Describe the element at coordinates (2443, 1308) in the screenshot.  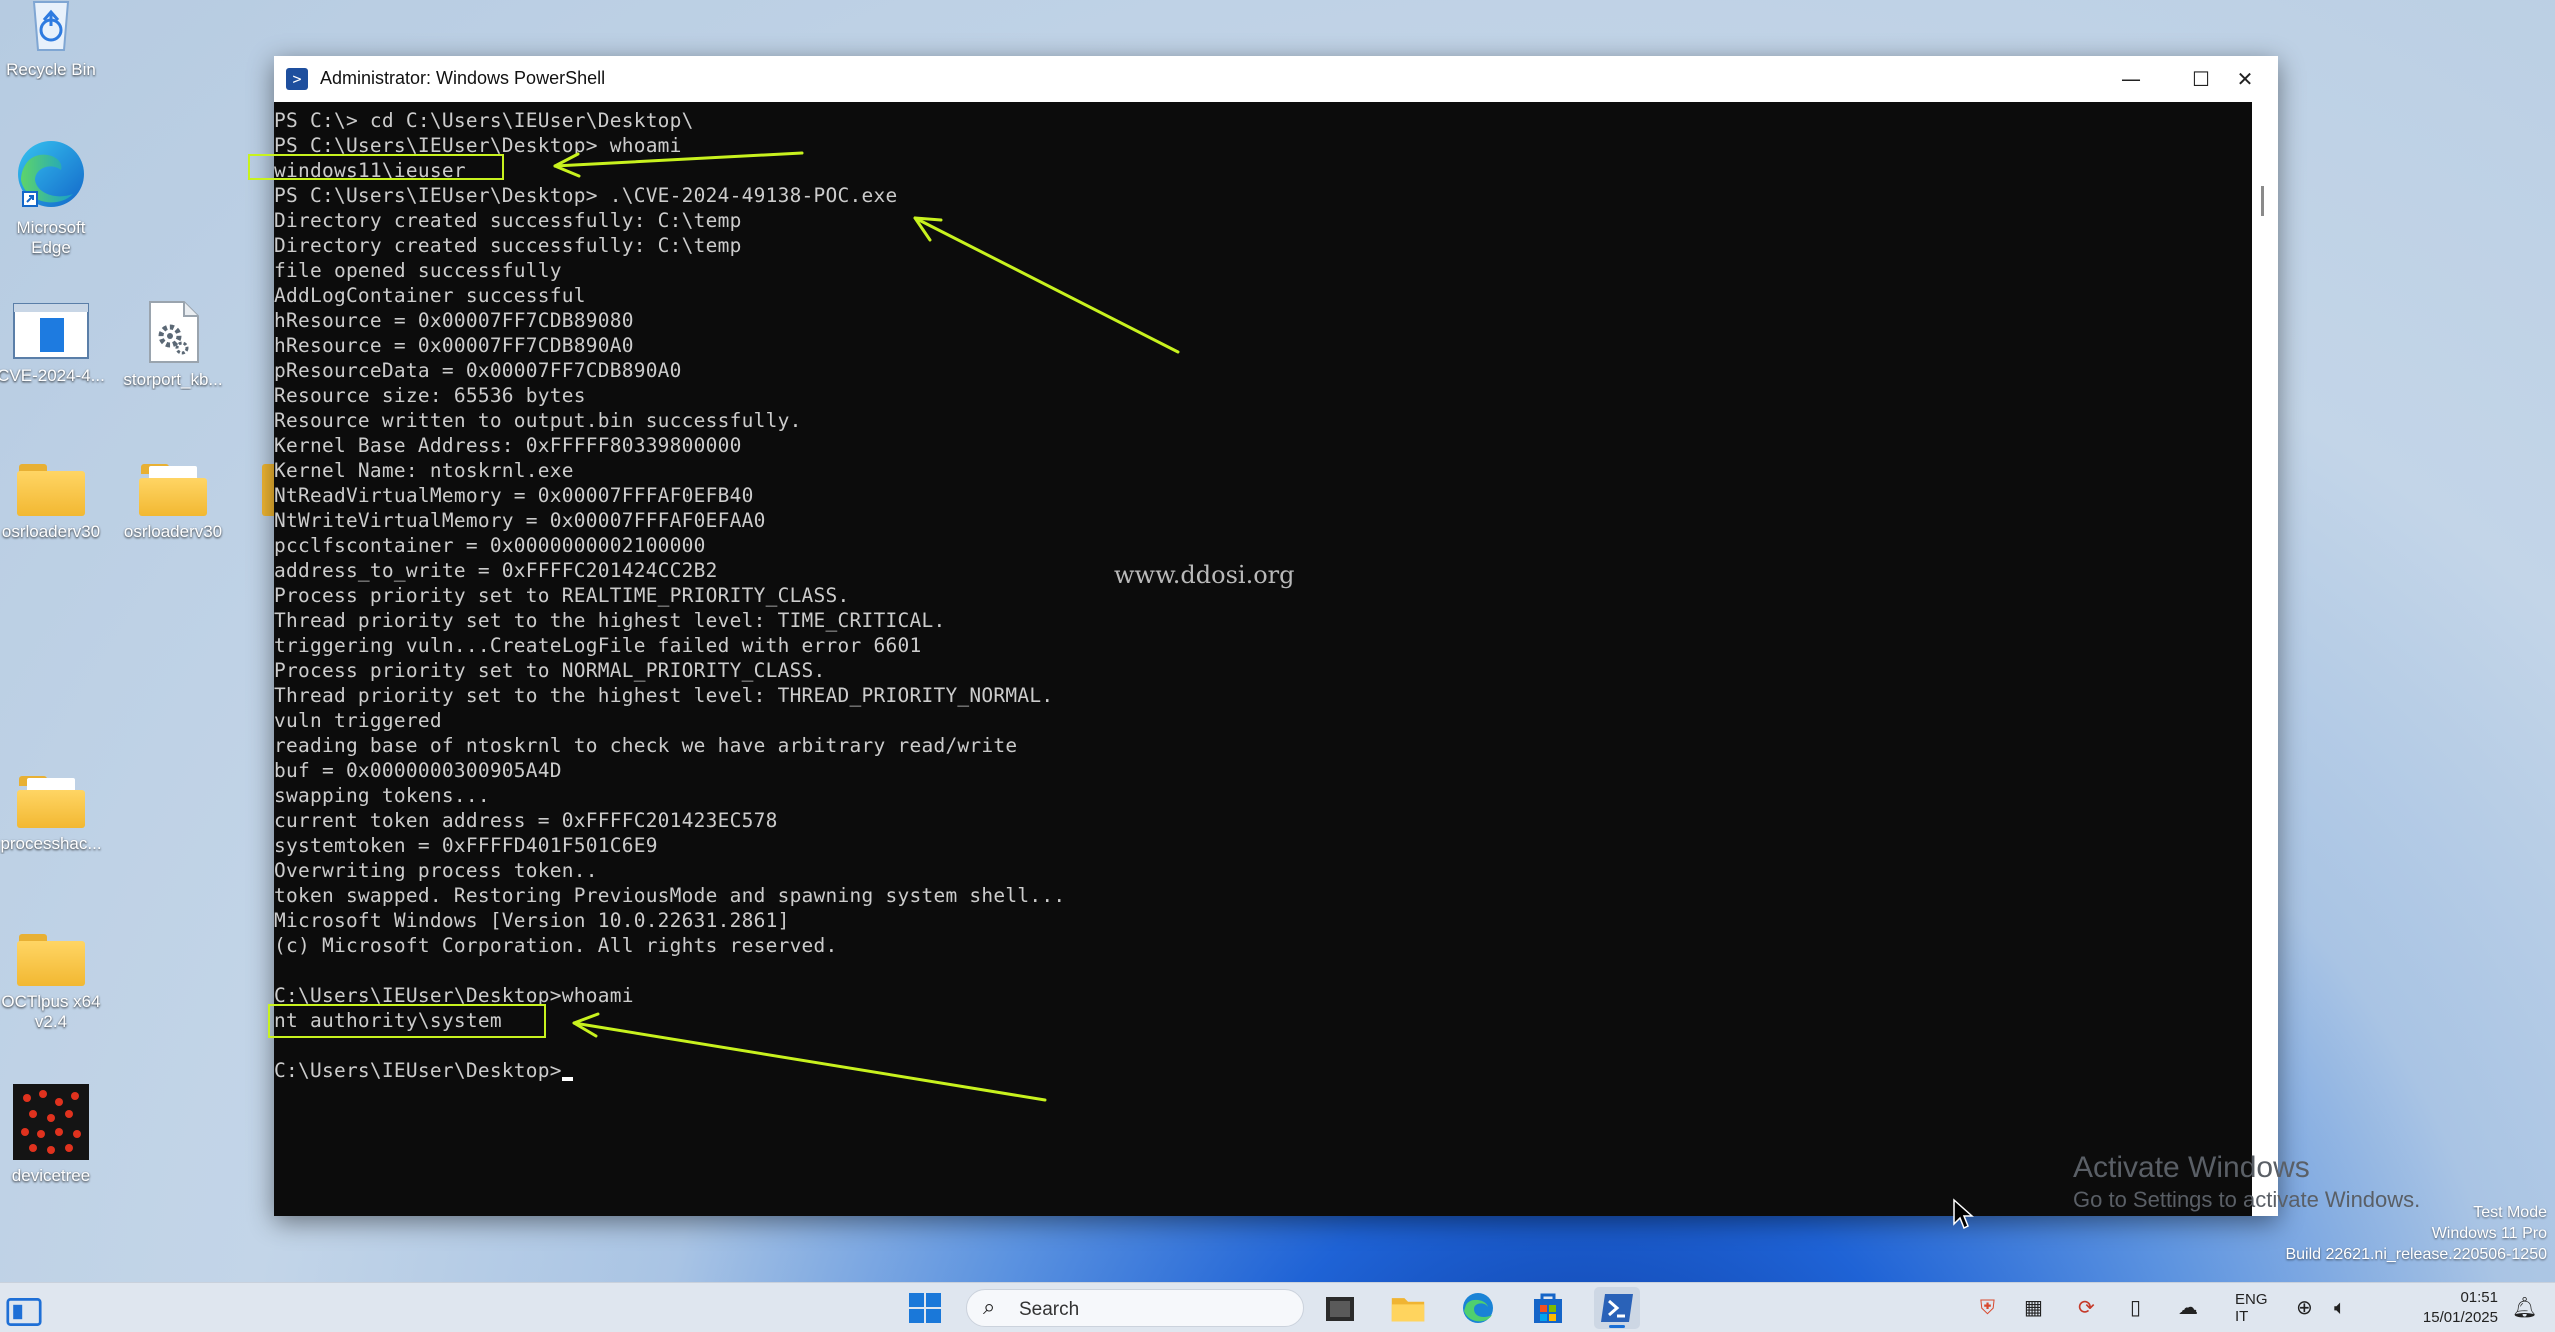
I see `taskbar-clock: 01:51 15/01/2025` at that location.